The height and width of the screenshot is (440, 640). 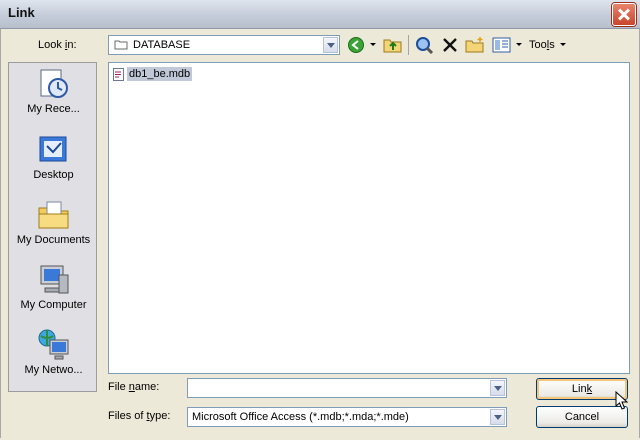 What do you see at coordinates (52, 149) in the screenshot?
I see `desktop-icon` at bounding box center [52, 149].